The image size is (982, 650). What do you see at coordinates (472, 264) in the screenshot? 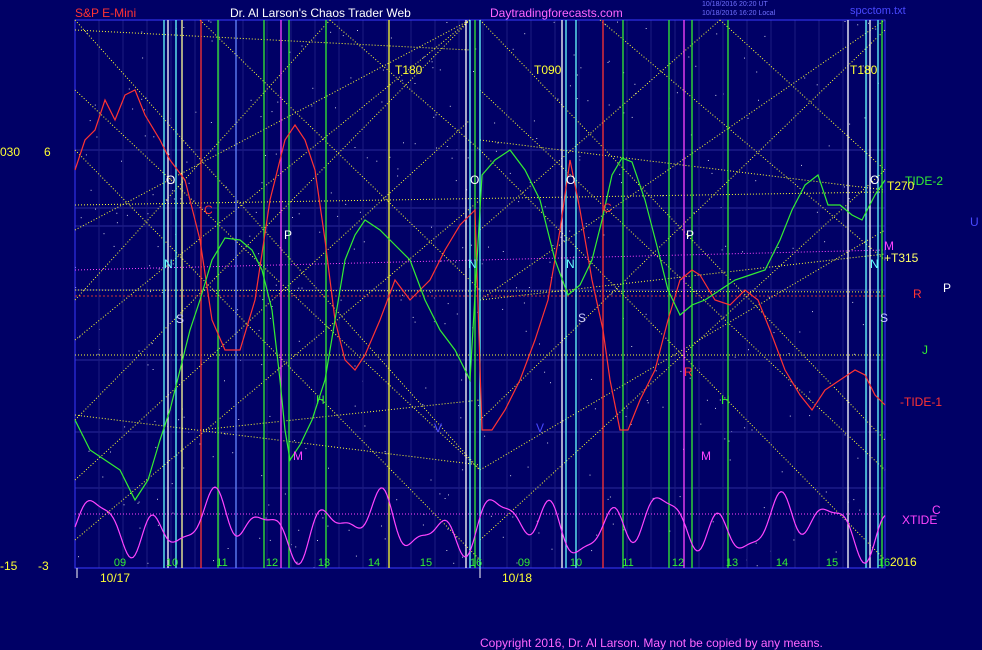
I see `n-label-2: N` at bounding box center [472, 264].